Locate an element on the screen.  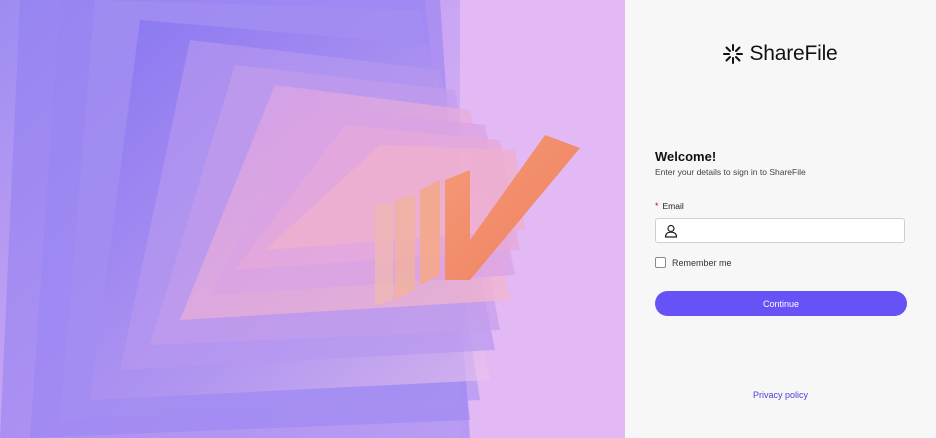
required-marker: * is located at coordinates (657, 206).